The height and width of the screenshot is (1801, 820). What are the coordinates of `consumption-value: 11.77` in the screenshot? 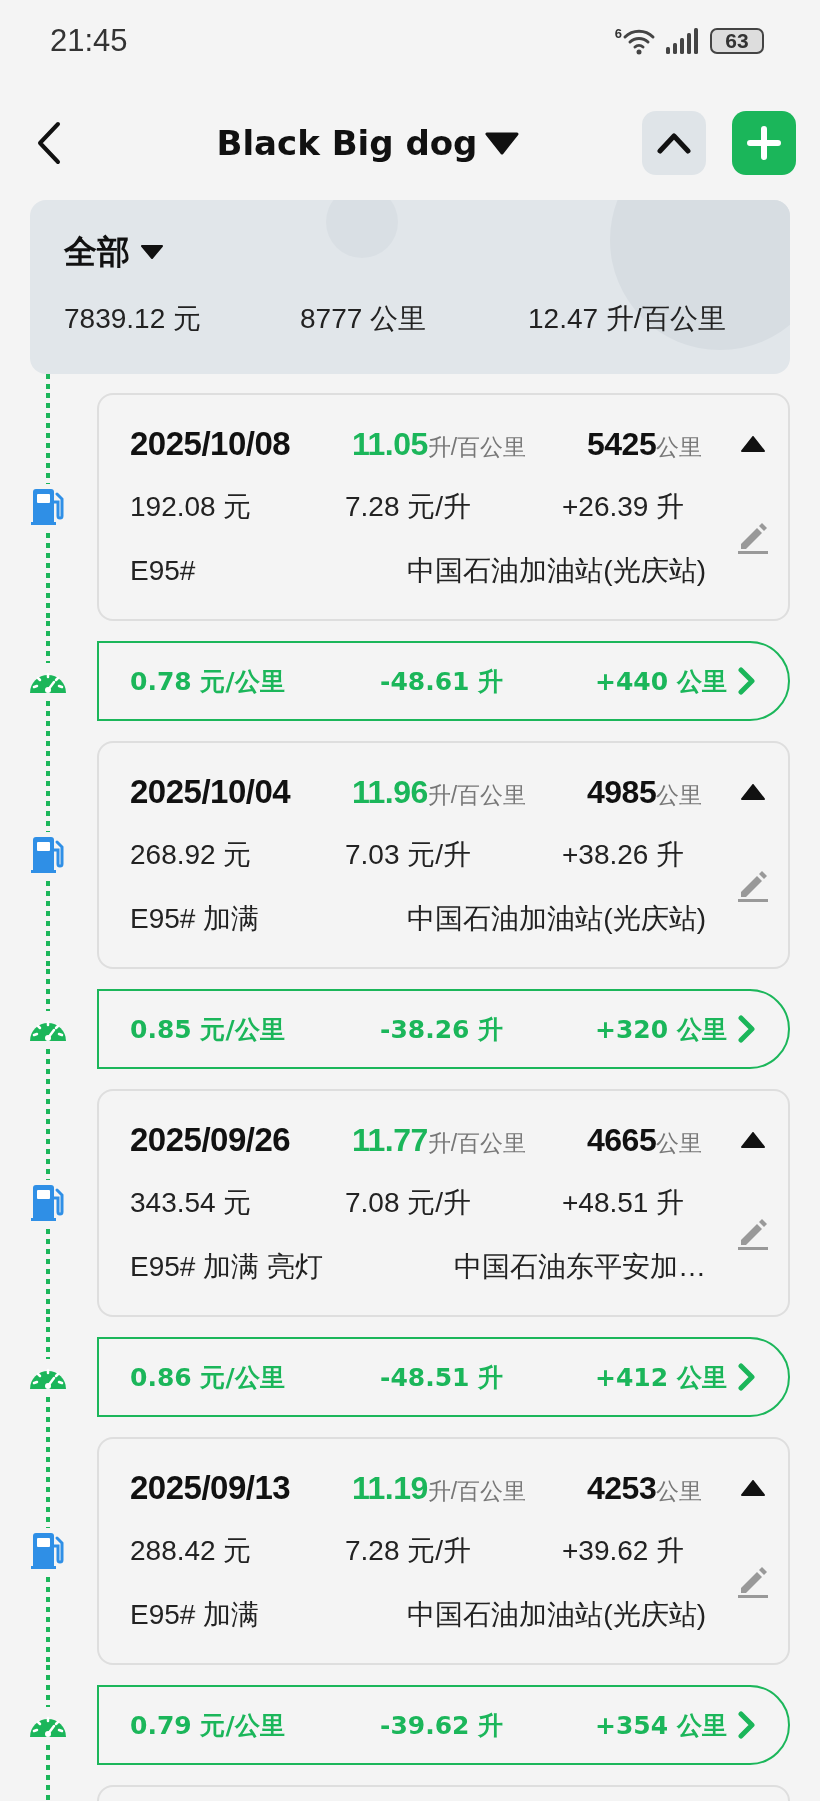 It's located at (390, 1140).